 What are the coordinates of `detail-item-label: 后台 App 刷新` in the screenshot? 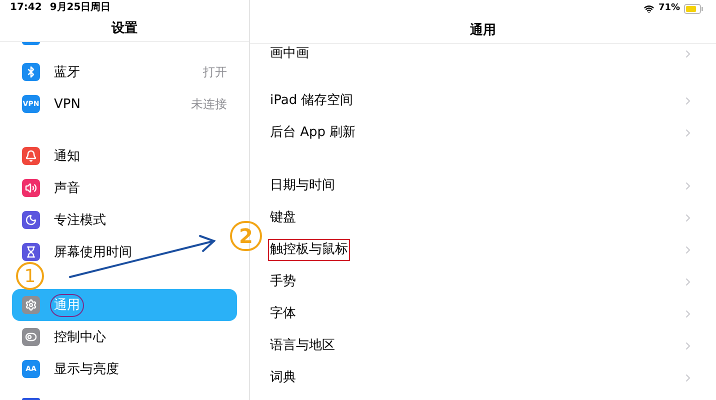 It's located at (313, 133).